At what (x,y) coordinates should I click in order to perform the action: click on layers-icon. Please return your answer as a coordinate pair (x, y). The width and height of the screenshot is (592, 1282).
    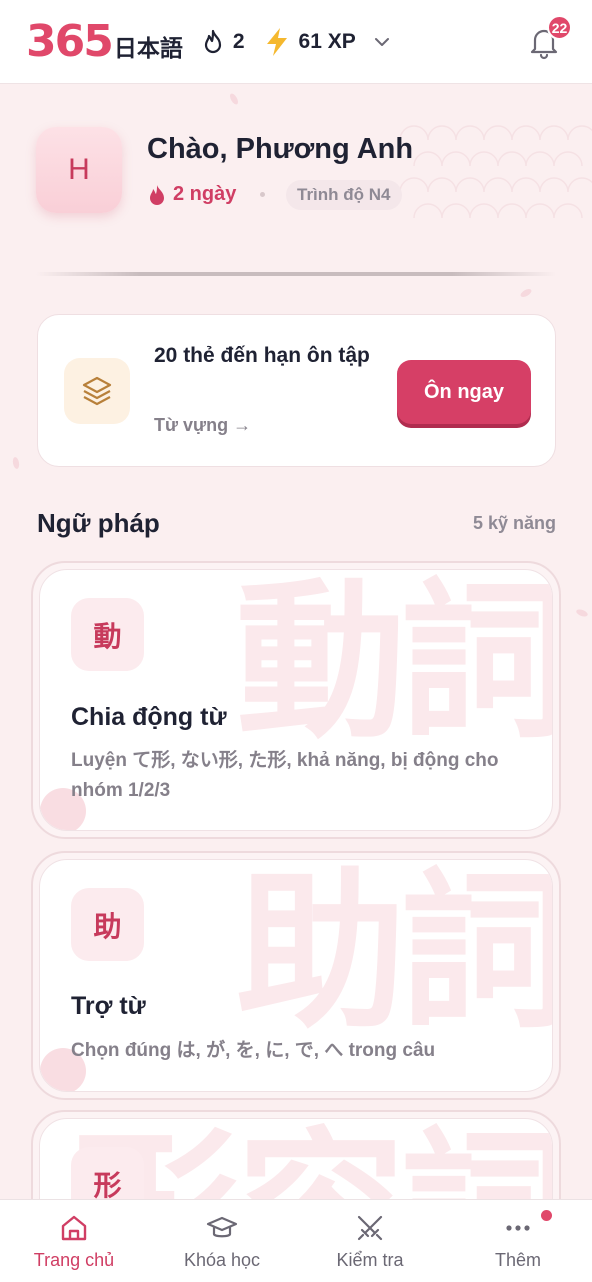
    Looking at the image, I should click on (97, 391).